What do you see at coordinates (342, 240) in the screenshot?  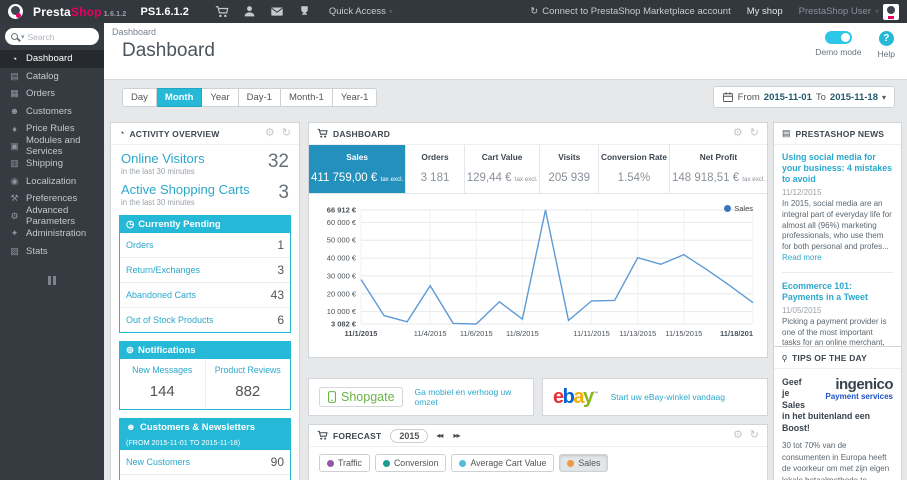 I see `svg-text: 50 000 €` at bounding box center [342, 240].